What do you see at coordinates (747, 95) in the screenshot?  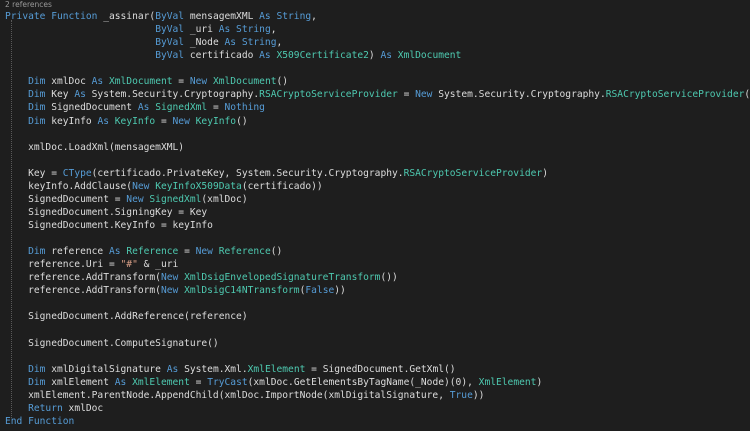 I see `code-token: ()` at bounding box center [747, 95].